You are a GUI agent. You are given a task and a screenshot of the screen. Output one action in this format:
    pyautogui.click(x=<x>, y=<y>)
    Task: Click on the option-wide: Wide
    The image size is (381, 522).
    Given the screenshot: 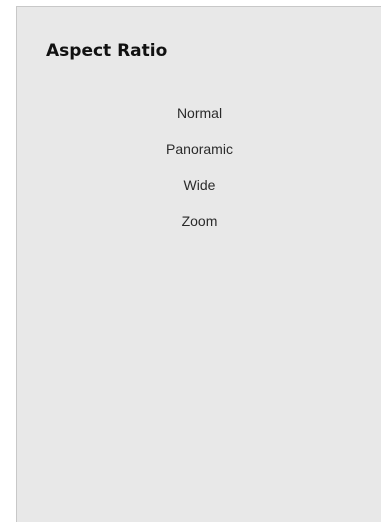 What is the action you would take?
    pyautogui.click(x=199, y=191)
    